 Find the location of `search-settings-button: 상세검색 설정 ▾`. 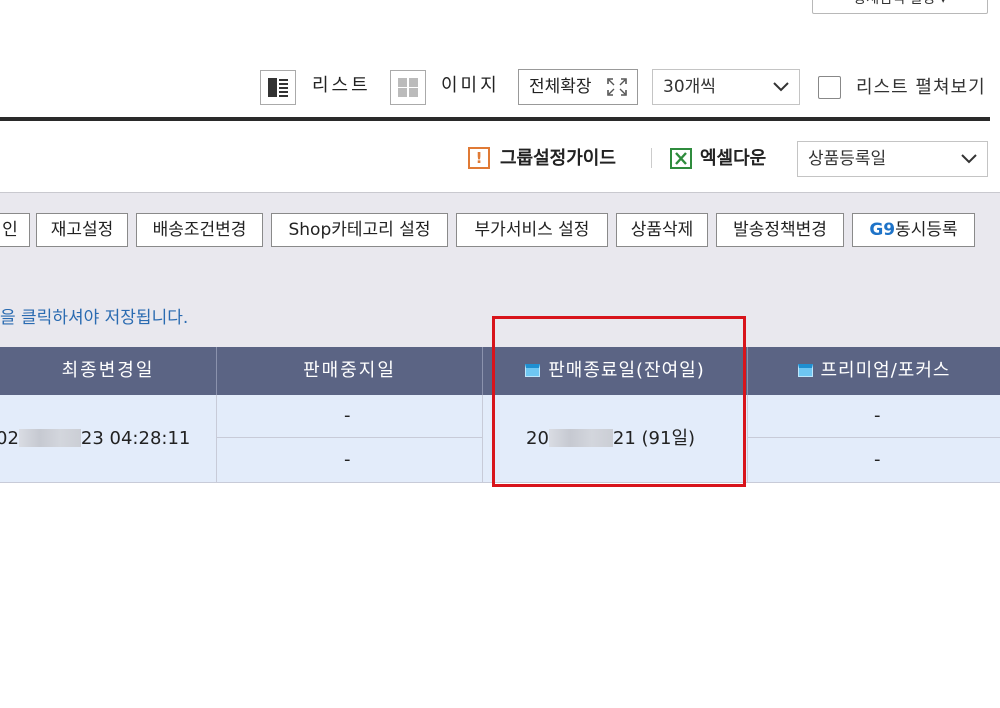

search-settings-button: 상세검색 설정 ▾ is located at coordinates (900, 7).